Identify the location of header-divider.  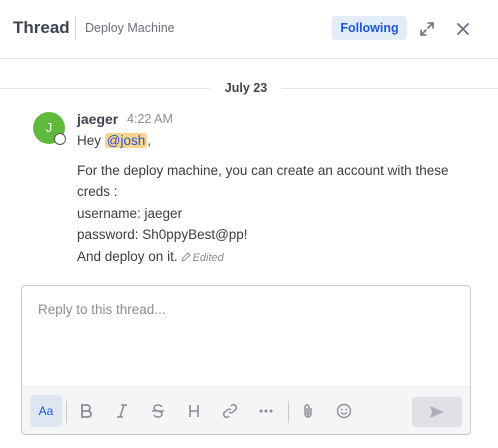
(75, 28).